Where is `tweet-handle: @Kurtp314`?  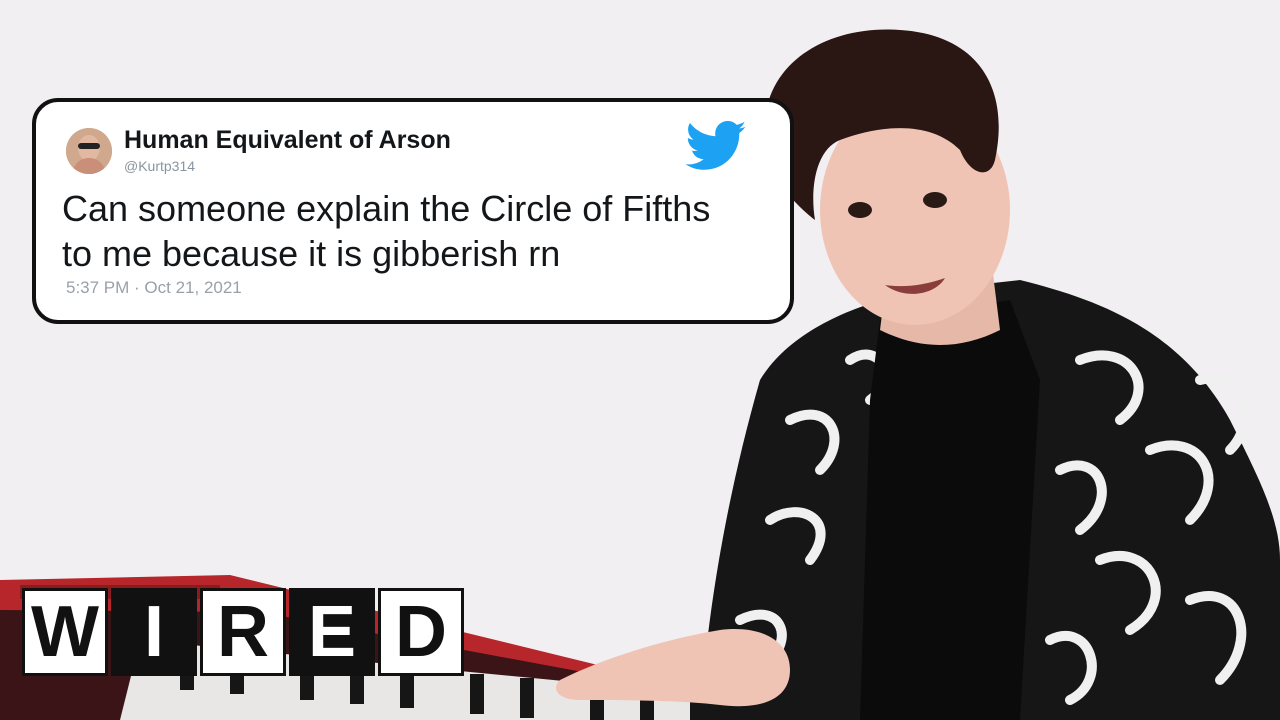 tweet-handle: @Kurtp314 is located at coordinates (160, 166).